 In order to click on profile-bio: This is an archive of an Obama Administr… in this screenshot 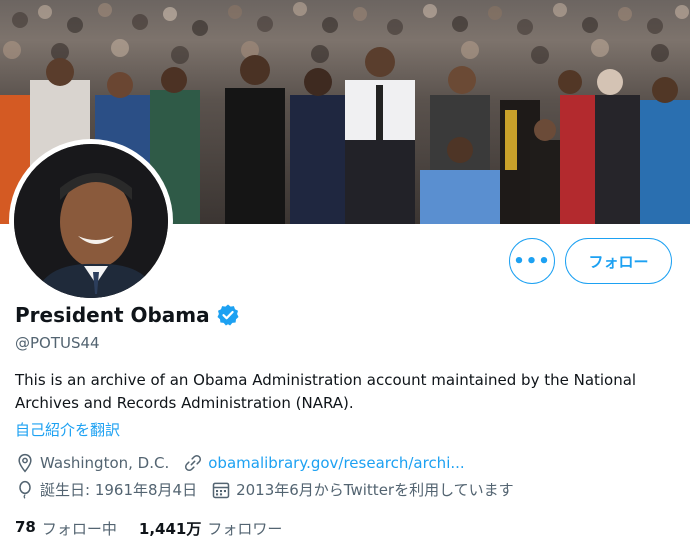, I will do `click(326, 391)`.